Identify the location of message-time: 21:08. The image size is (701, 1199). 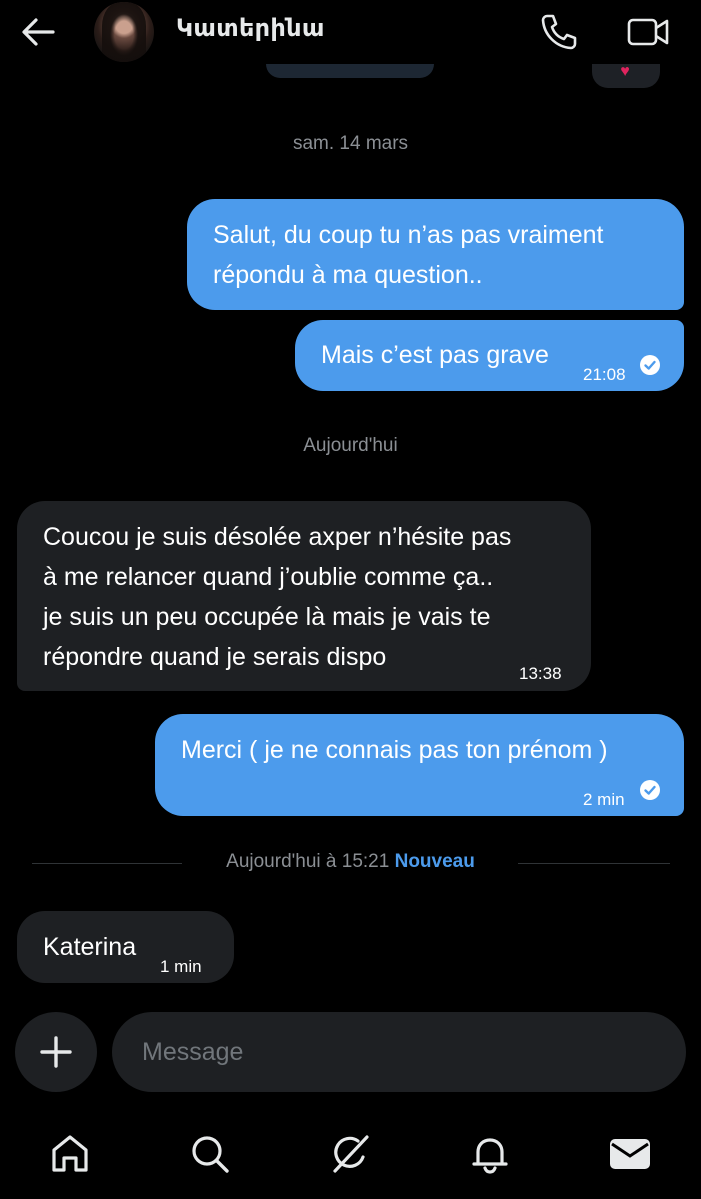
(604, 374).